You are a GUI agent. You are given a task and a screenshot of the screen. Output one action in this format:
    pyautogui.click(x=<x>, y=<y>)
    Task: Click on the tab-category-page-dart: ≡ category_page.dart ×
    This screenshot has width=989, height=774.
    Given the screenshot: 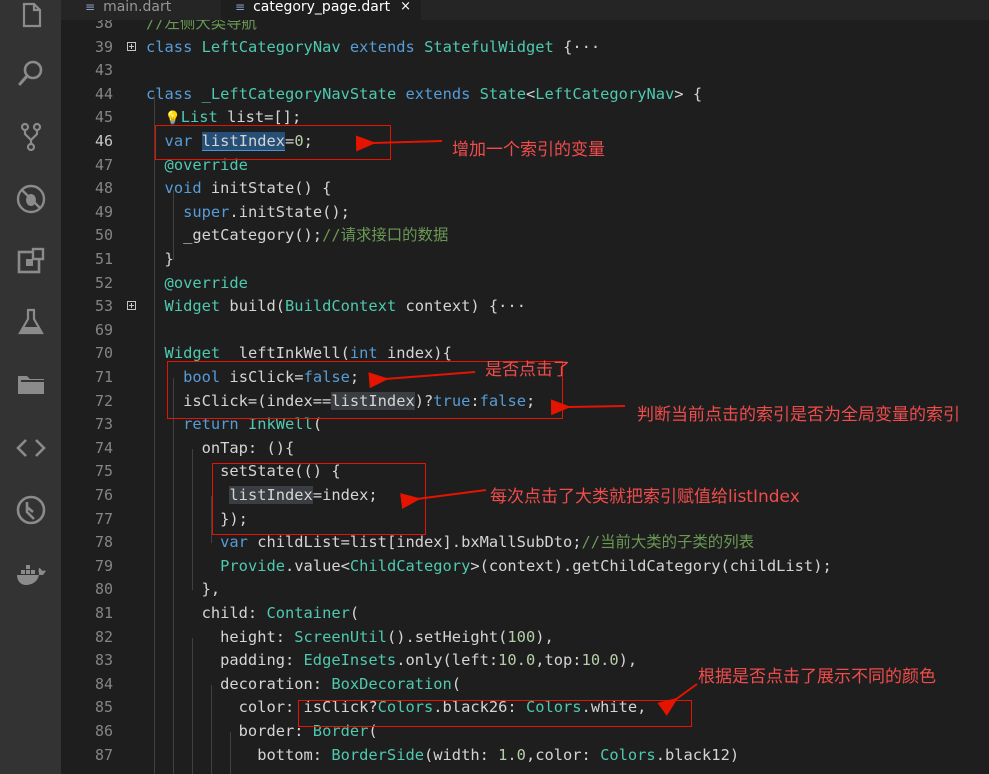 What is the action you would take?
    pyautogui.click(x=321, y=10)
    